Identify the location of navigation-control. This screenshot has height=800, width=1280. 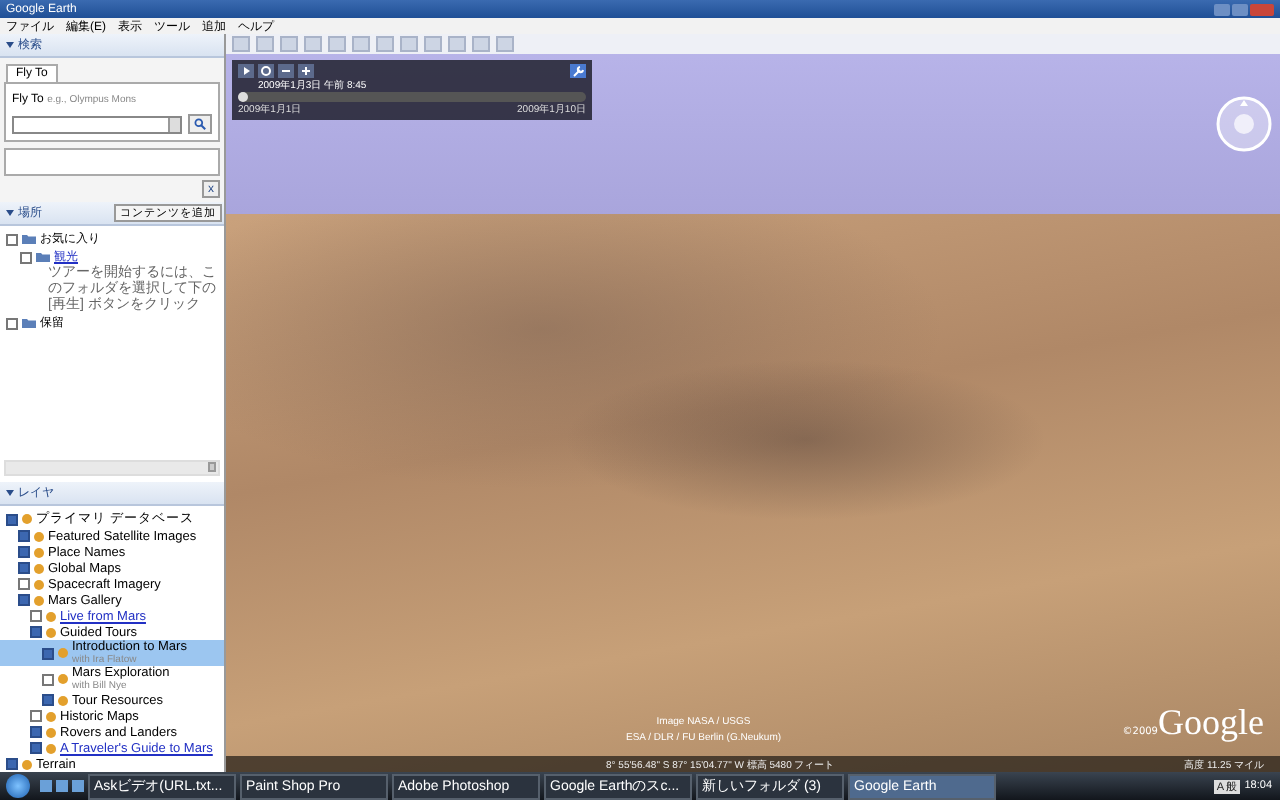
(1244, 124).